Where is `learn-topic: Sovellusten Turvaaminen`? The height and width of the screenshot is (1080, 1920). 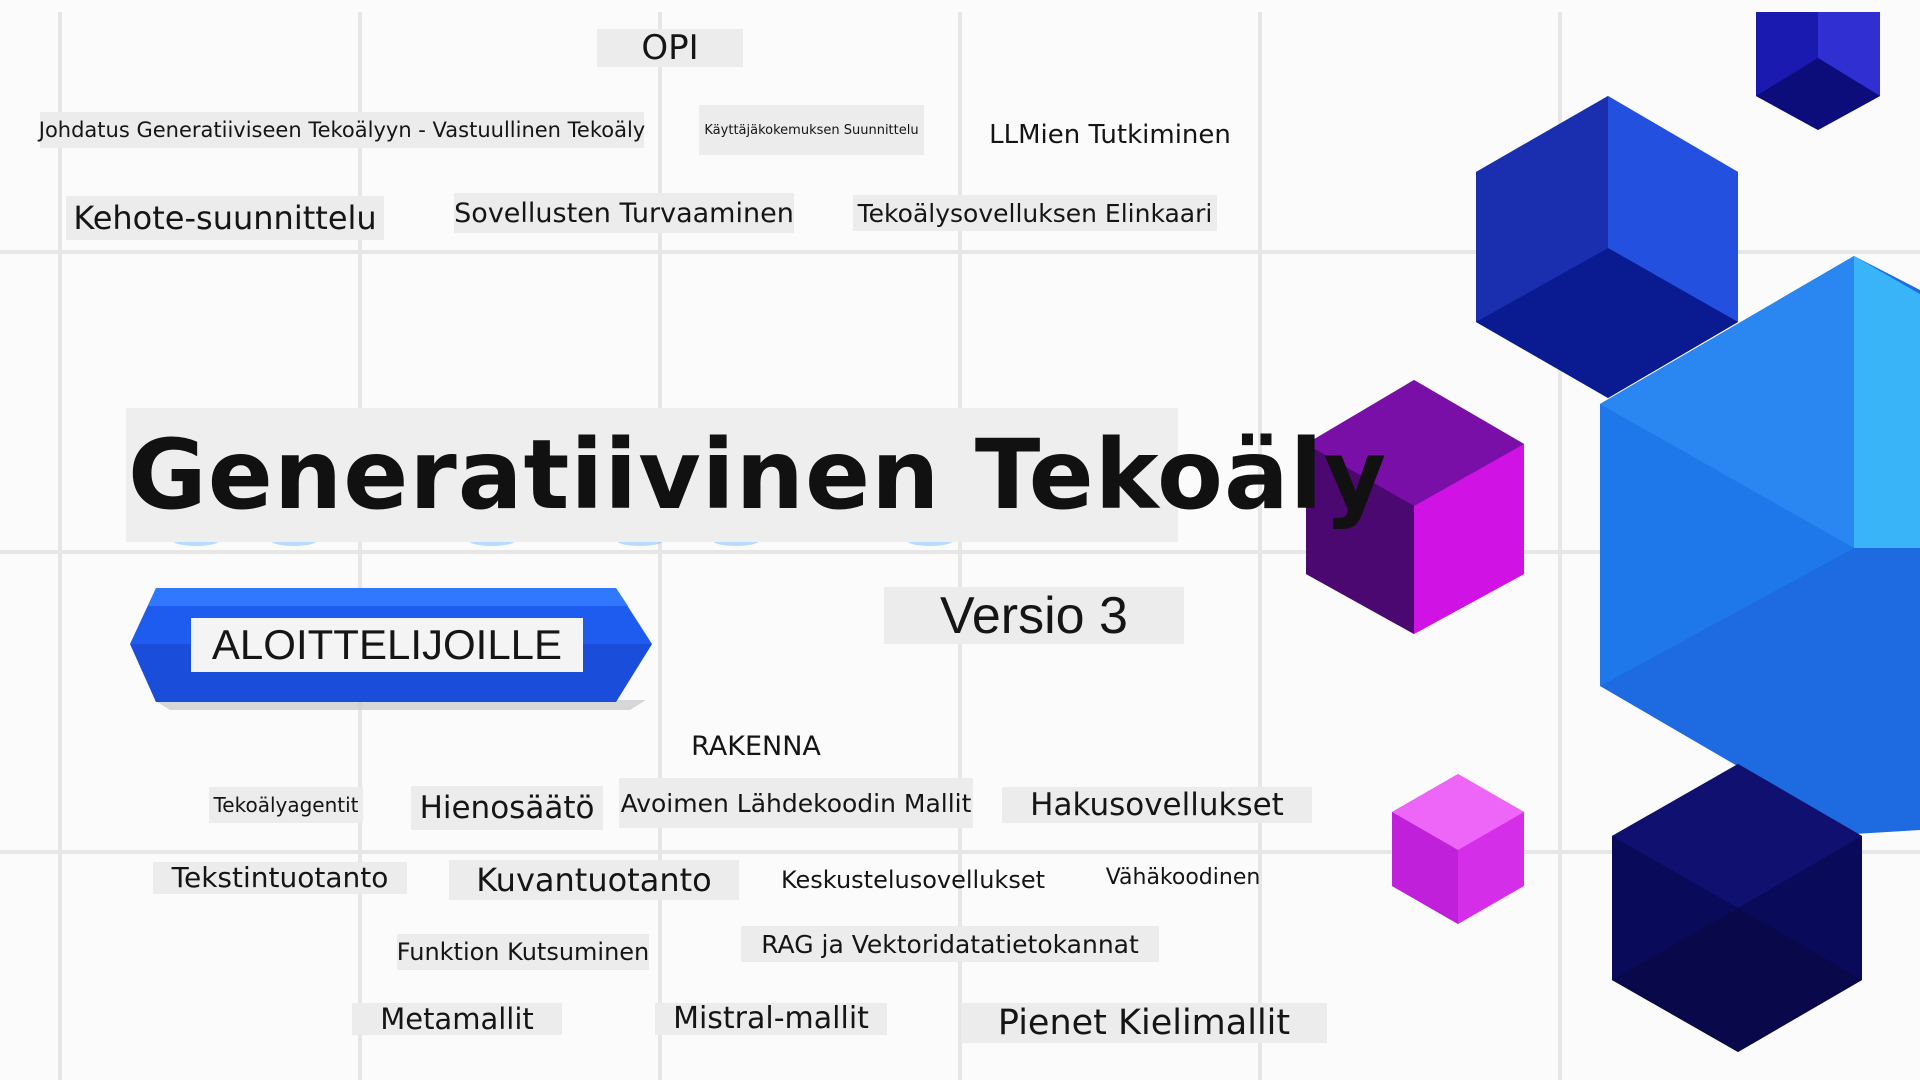
learn-topic: Sovellusten Turvaaminen is located at coordinates (624, 213).